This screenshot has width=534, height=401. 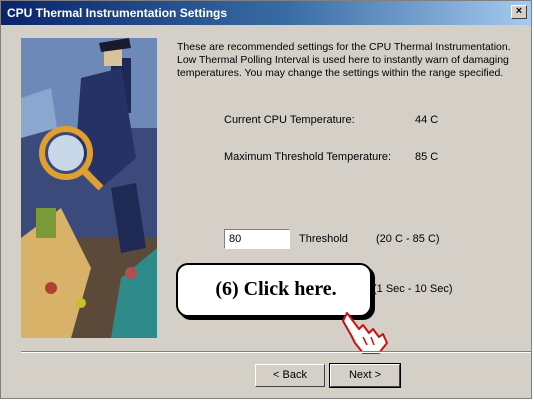 I want to click on close-button: ×, so click(x=519, y=12).